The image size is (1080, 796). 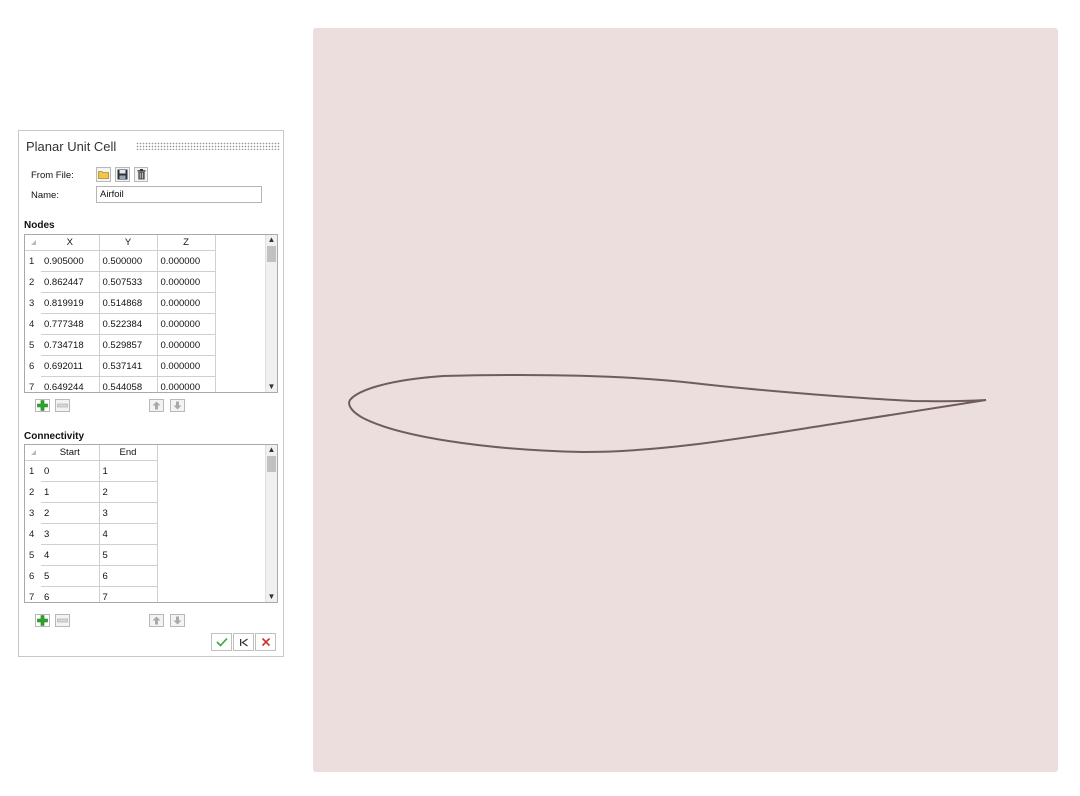 I want to click on table-row: 5 0.734718 0.529857 0.000000, so click(x=146, y=345).